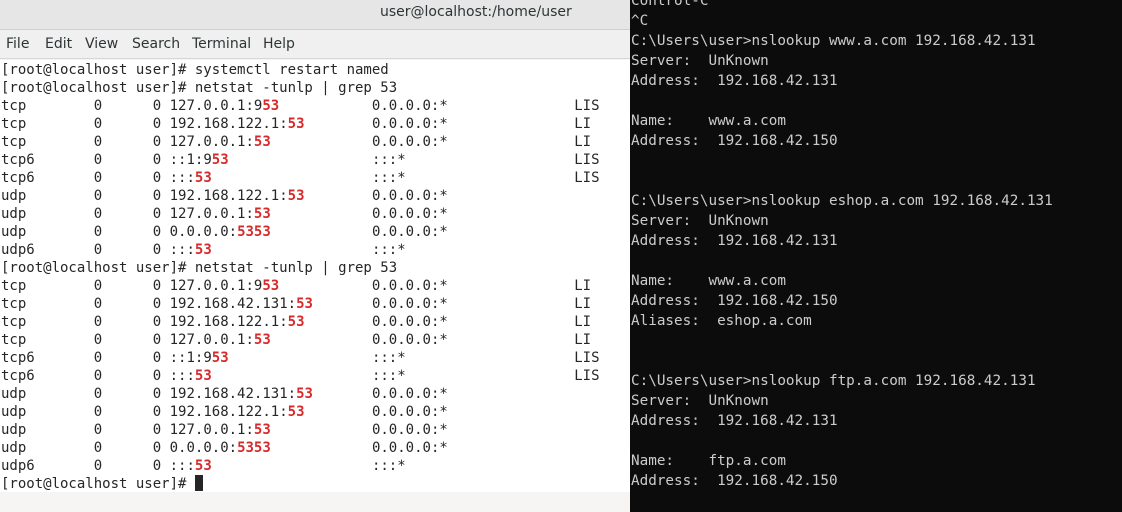  Describe the element at coordinates (587, 358) in the screenshot. I see `state-cell: LIS` at that location.